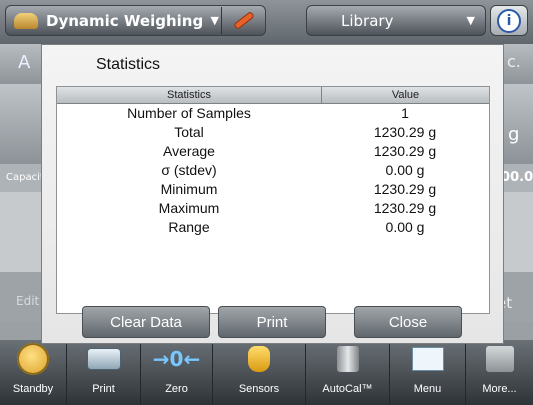 The image size is (533, 405). What do you see at coordinates (176, 359) in the screenshot?
I see `zero-icon: →0←` at bounding box center [176, 359].